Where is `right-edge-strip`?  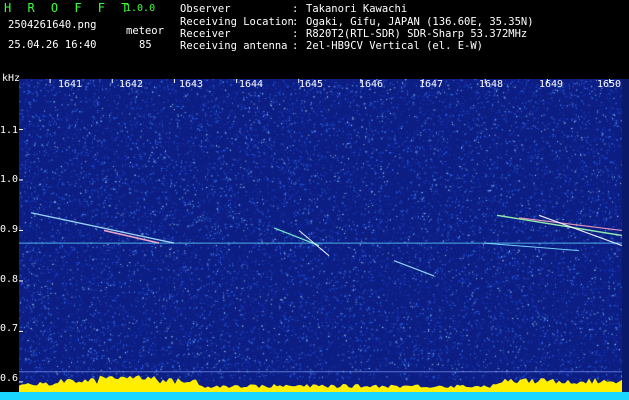 right-edge-strip is located at coordinates (625, 235).